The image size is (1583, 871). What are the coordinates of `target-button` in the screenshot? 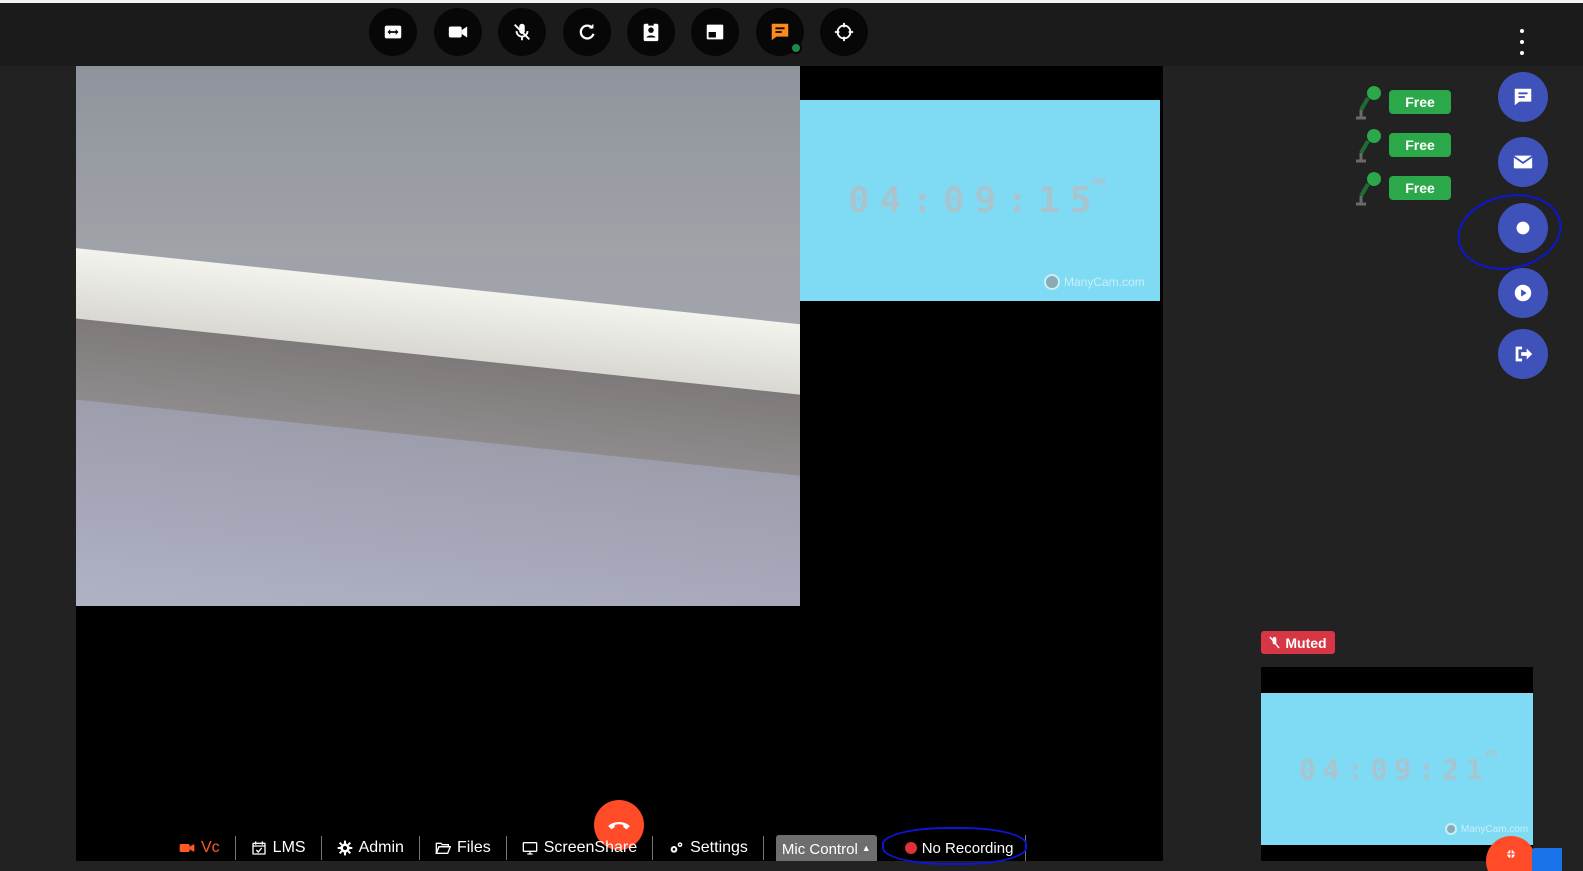 It's located at (844, 32).